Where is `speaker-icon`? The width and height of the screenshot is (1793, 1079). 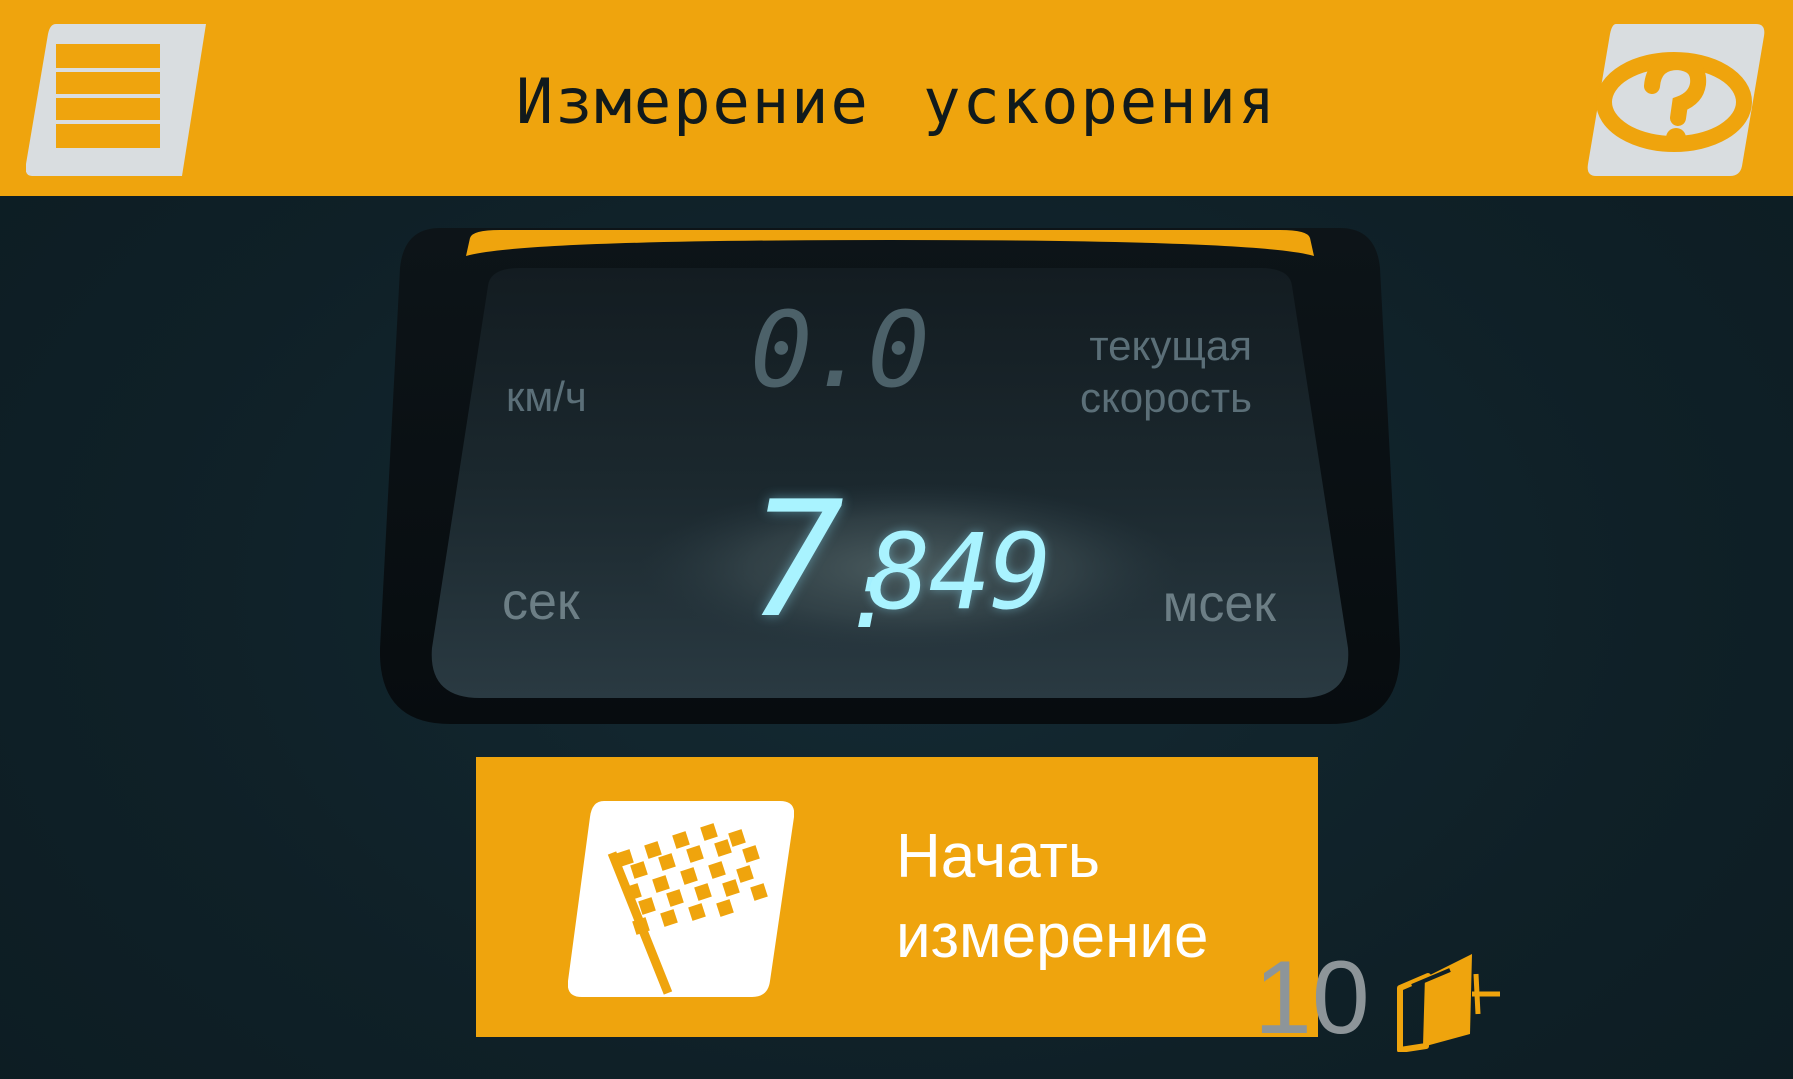 speaker-icon is located at coordinates (1449, 1000).